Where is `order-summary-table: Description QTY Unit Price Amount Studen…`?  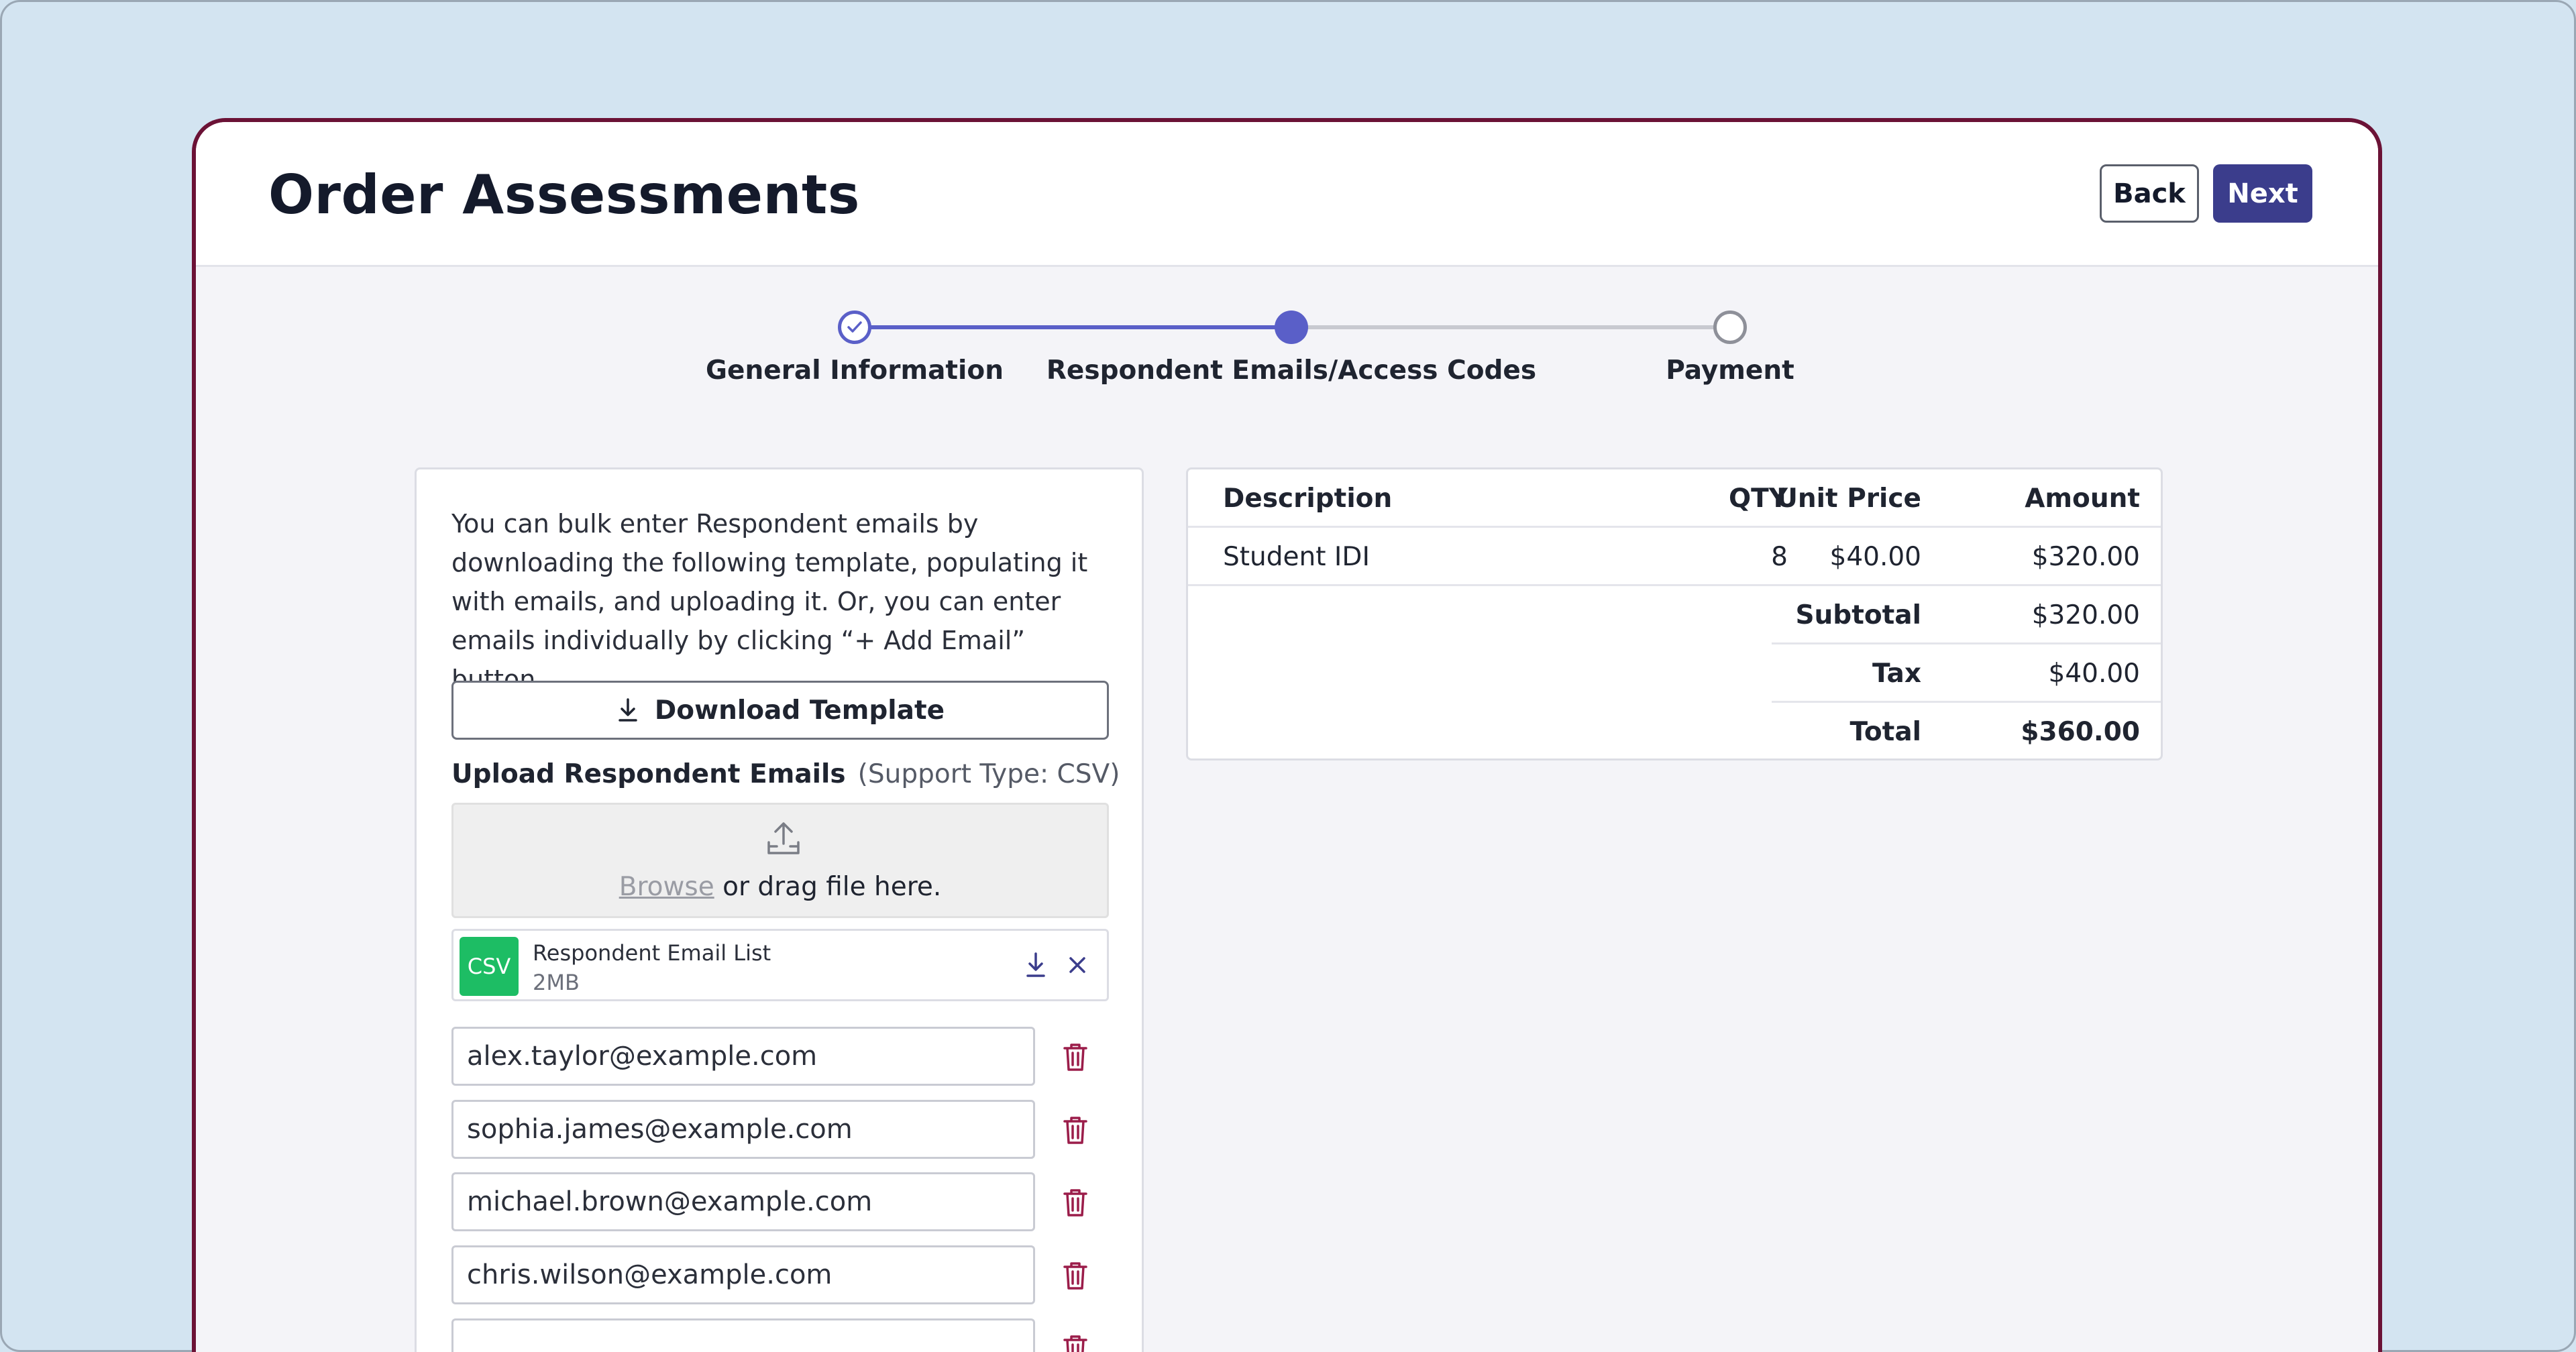
order-summary-table: Description QTY Unit Price Amount Studen… is located at coordinates (1674, 613).